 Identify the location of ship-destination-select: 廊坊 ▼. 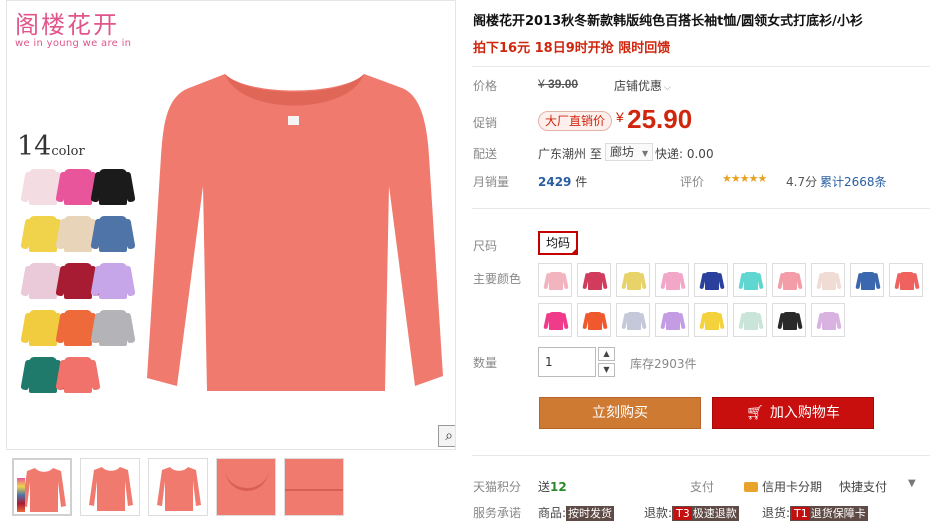
(629, 152).